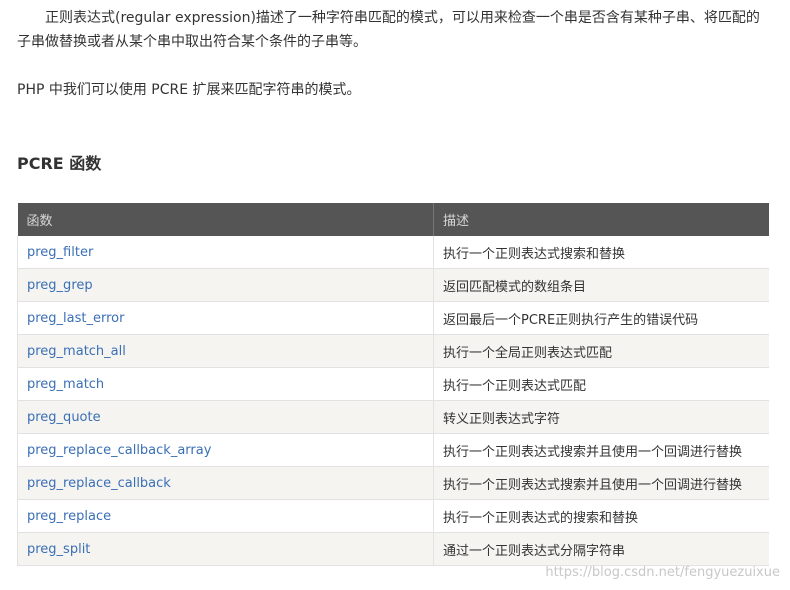  I want to click on function-cell: preg_replace_callback, so click(225, 483).